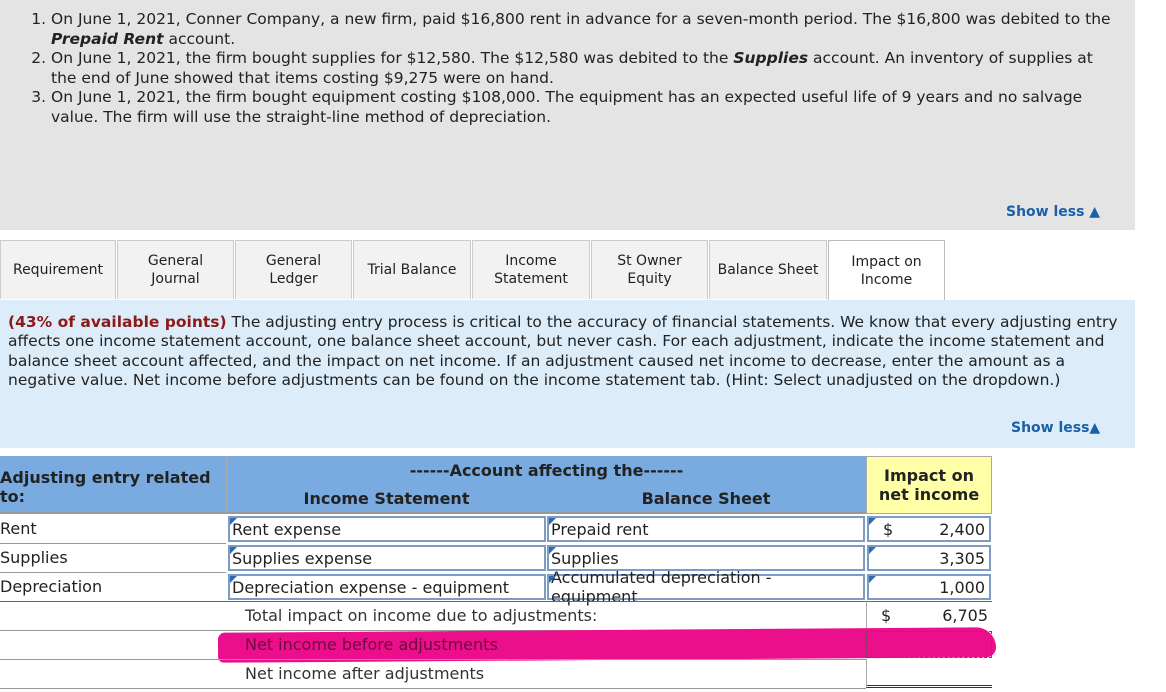  I want to click on col-header-entry: Adjusting entry related to:, so click(113, 485).